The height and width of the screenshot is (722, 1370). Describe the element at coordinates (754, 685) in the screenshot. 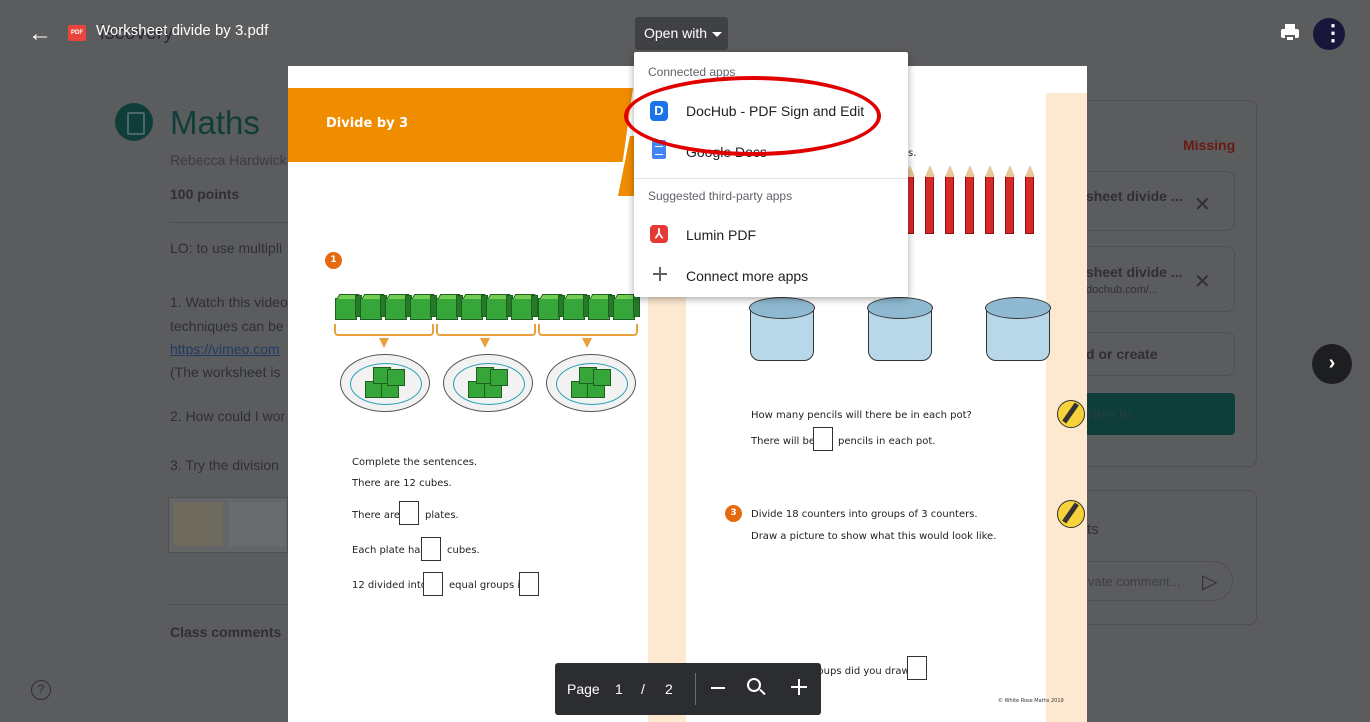

I see `zoom-fit-icon` at that location.